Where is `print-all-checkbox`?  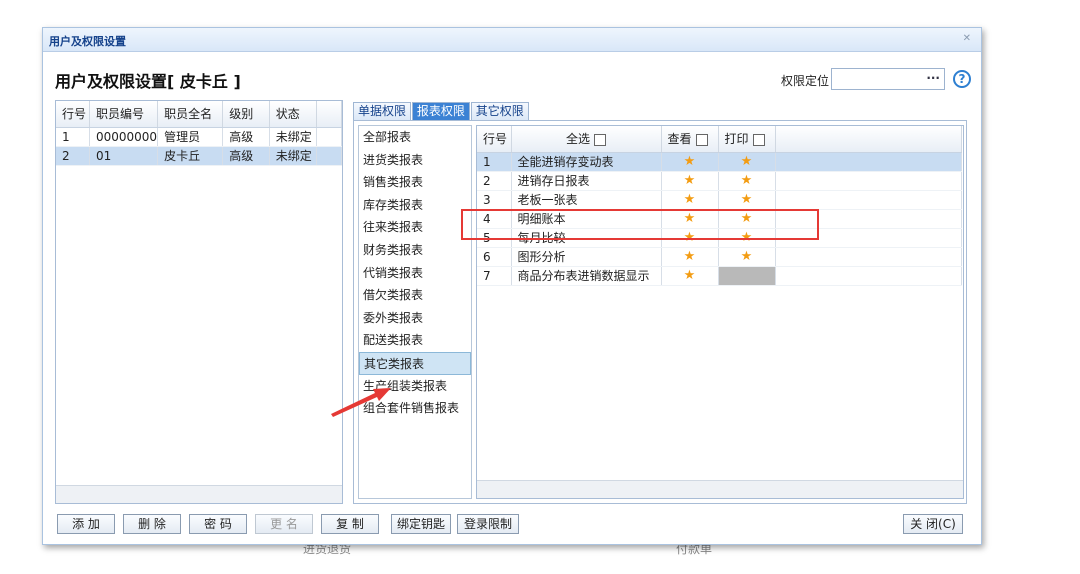 print-all-checkbox is located at coordinates (758, 139).